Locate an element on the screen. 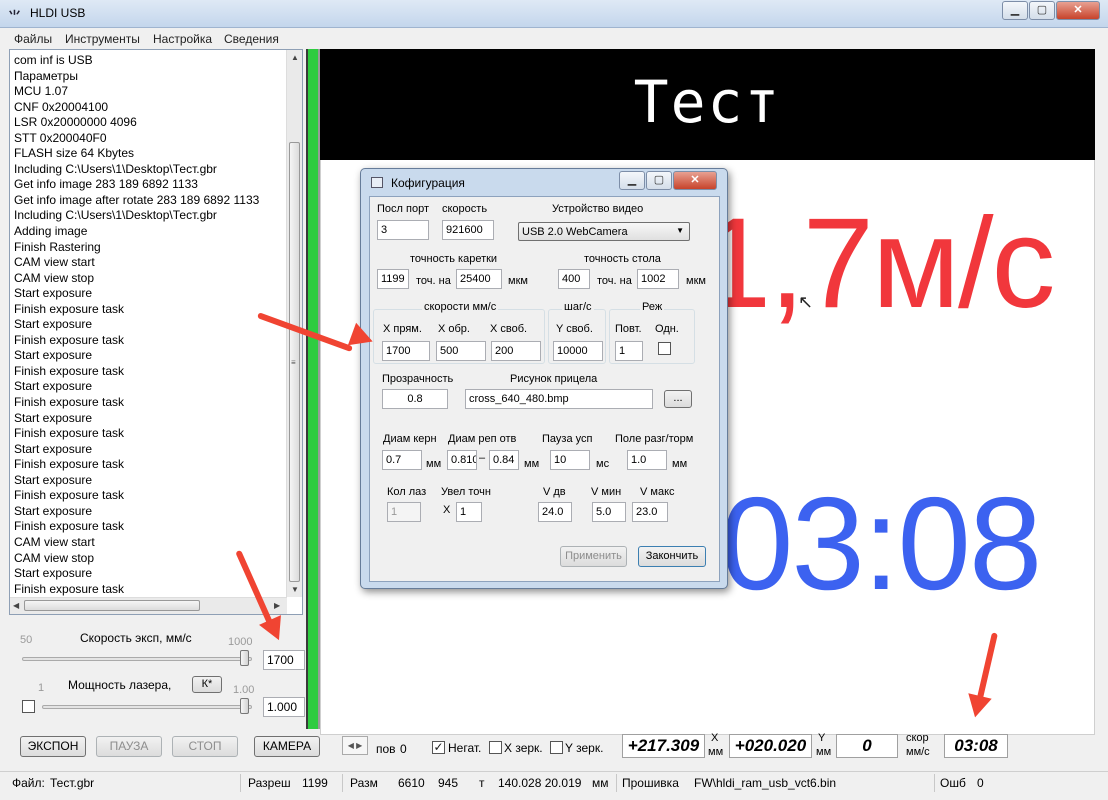 The height and width of the screenshot is (800, 1108). vmax-label: V макс is located at coordinates (657, 492).